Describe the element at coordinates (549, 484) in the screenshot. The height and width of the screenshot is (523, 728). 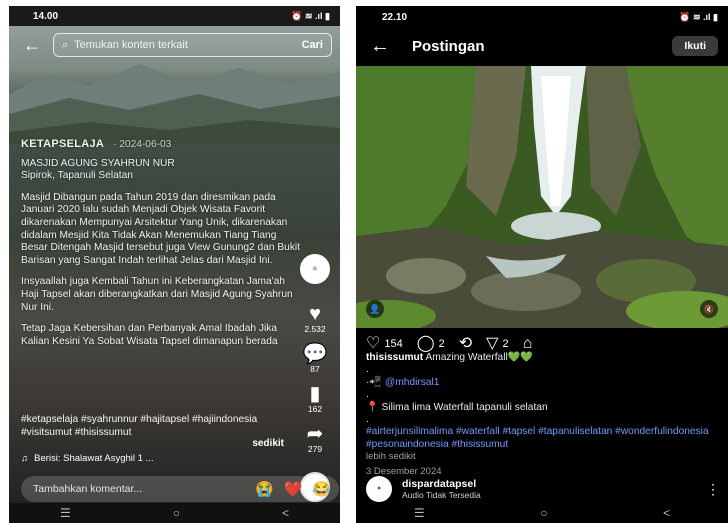
I see `audio-account-name: dispardatapsel` at that location.